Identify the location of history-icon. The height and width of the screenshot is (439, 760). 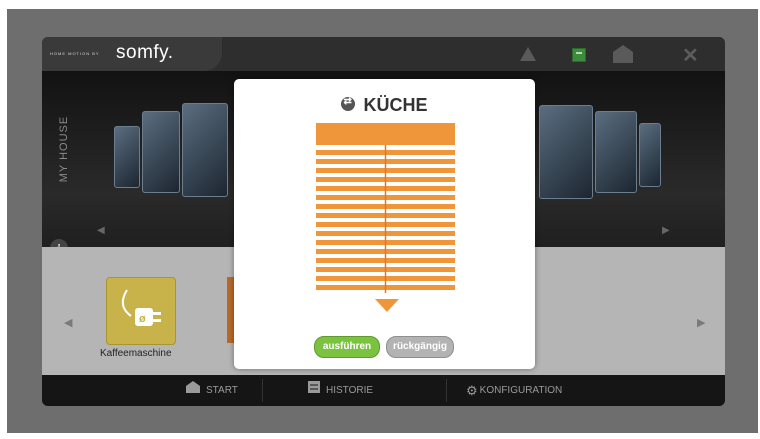
(314, 390).